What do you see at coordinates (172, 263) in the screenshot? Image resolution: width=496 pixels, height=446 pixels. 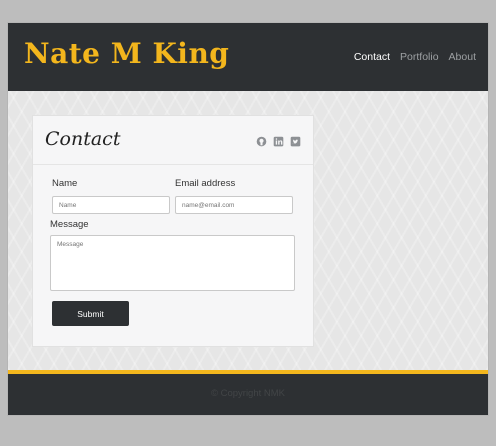 I see `message-field` at bounding box center [172, 263].